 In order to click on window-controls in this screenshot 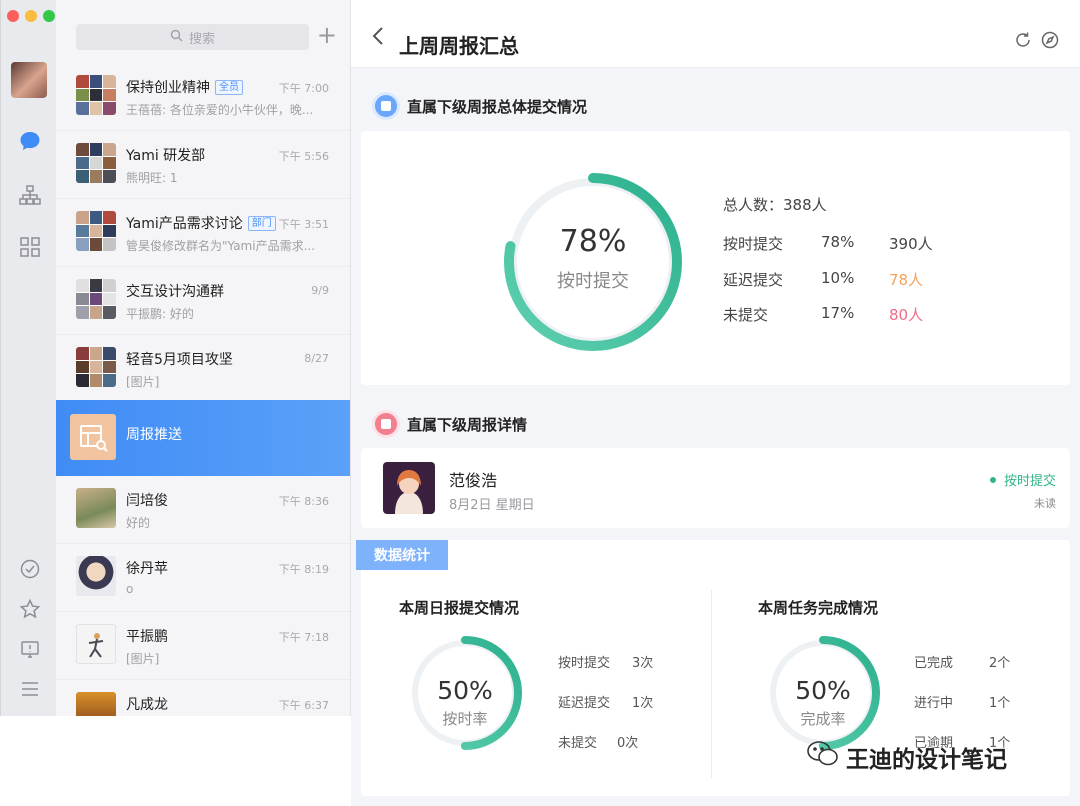, I will do `click(31, 16)`.